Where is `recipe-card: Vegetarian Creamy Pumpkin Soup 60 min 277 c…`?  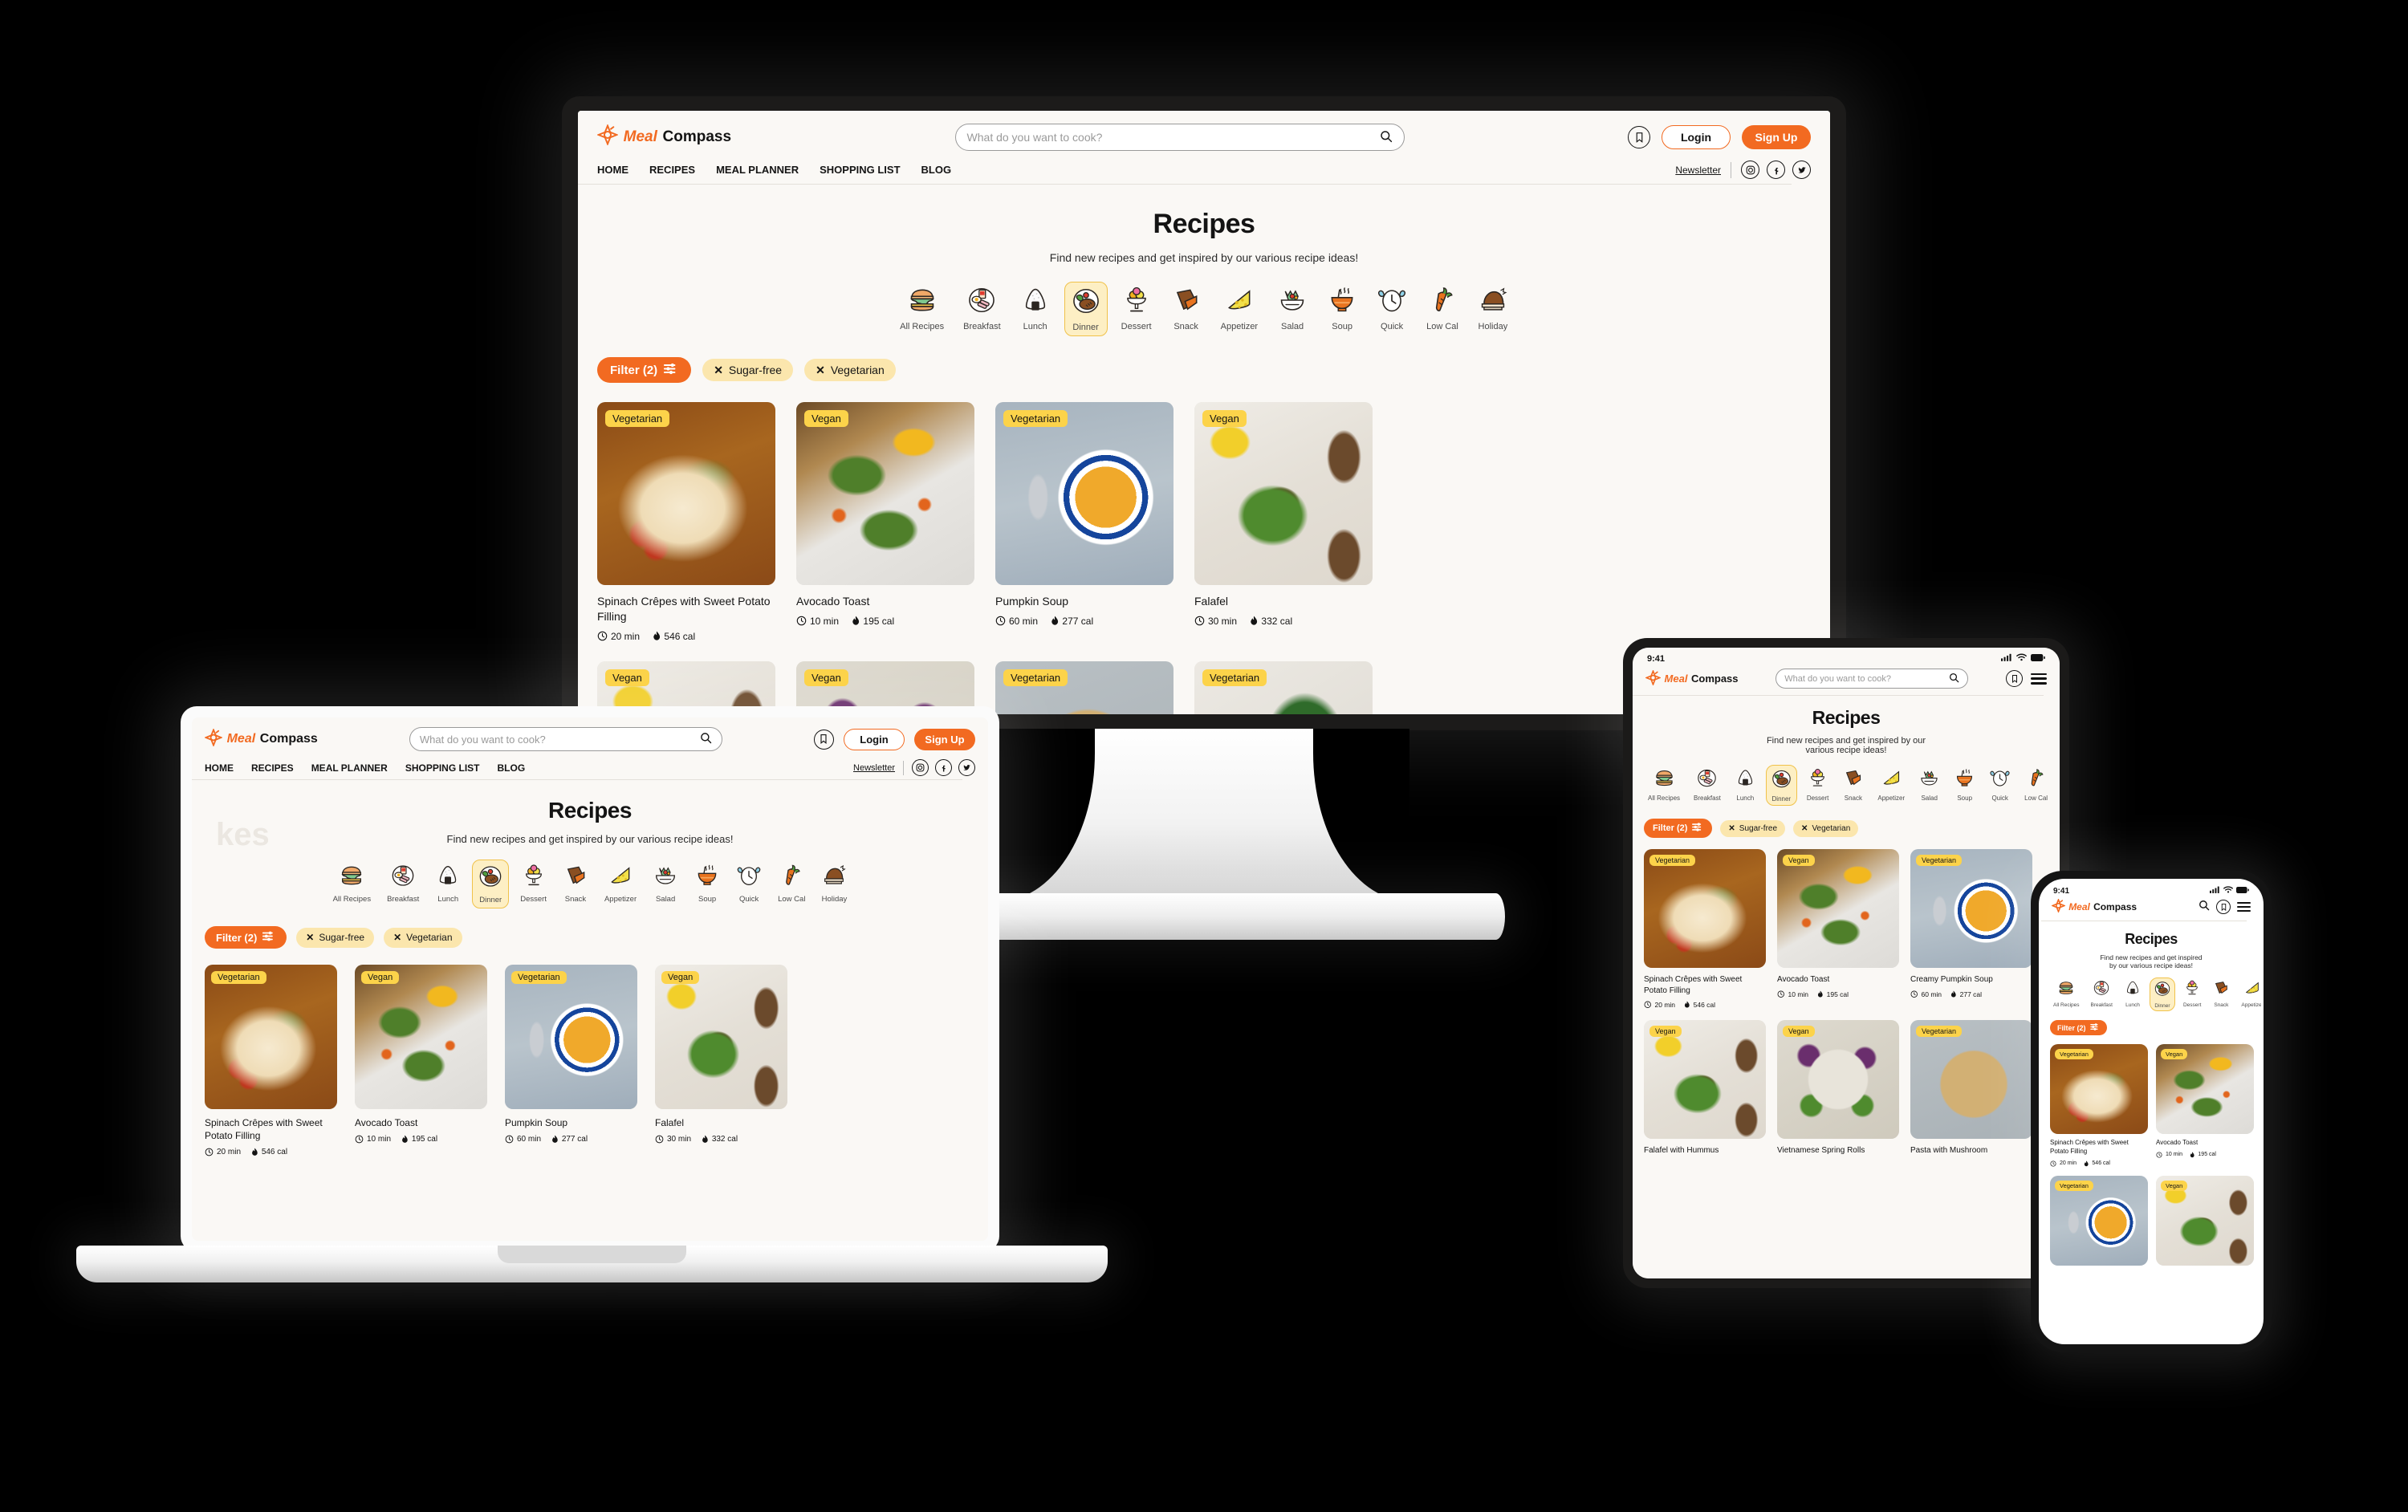
recipe-card: Vegetarian Creamy Pumpkin Soup 60 min 277 c… is located at coordinates (1971, 929).